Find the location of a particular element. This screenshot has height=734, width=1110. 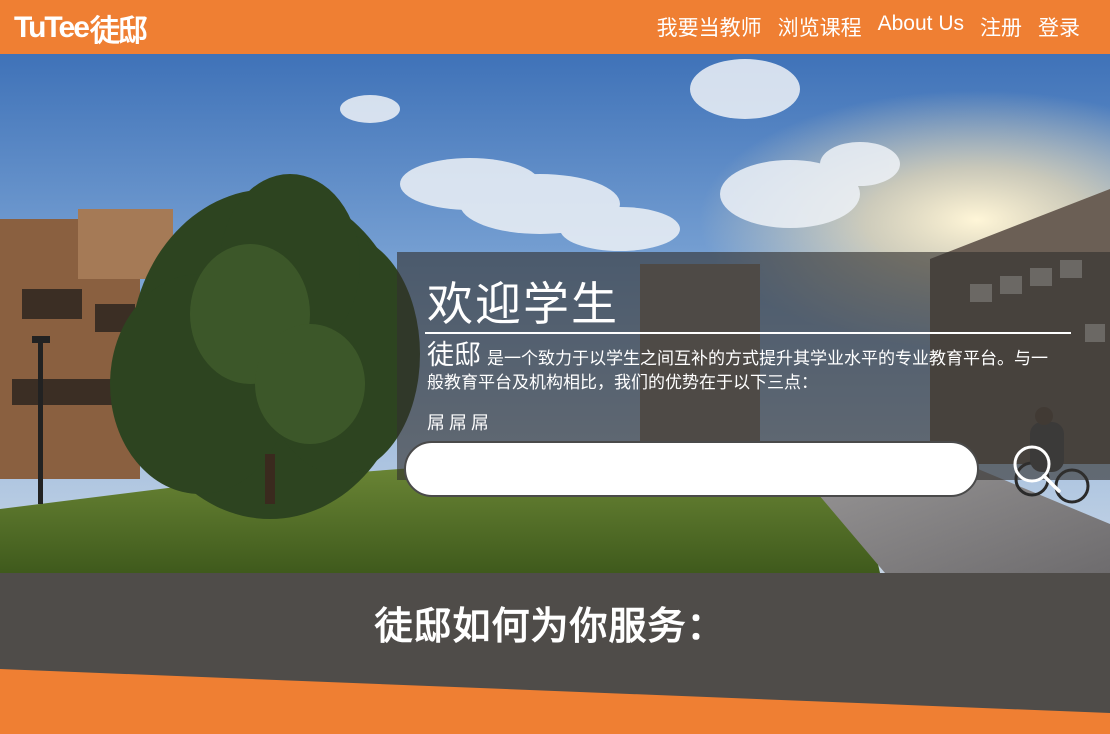

site-logo: TuTee 徒邸 is located at coordinates (81, 29).